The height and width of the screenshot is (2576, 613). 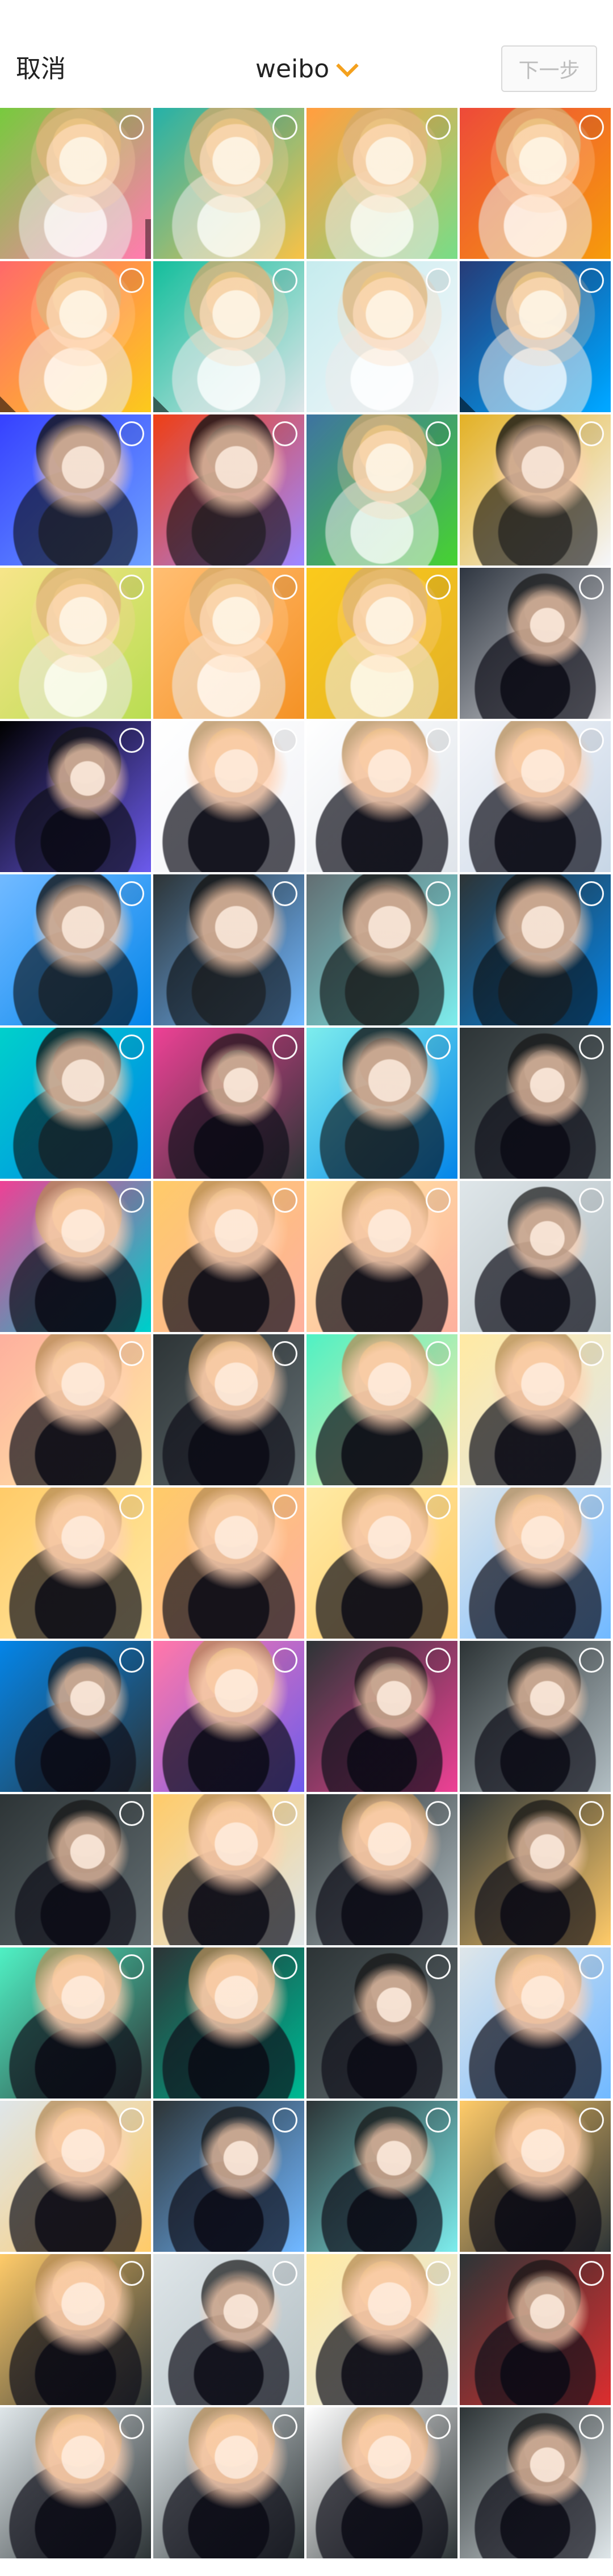 I want to click on album-switcher: weibo, so click(x=307, y=69).